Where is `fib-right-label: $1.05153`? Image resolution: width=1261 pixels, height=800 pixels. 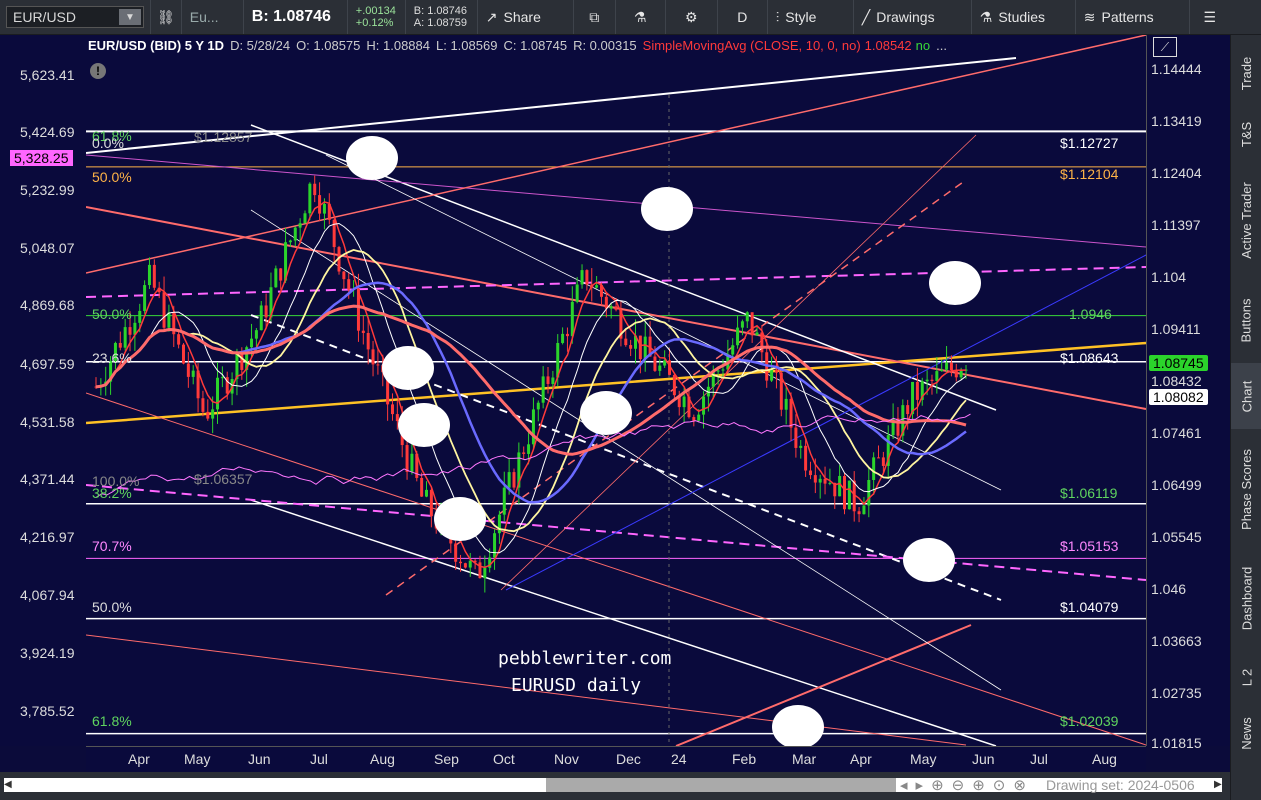
fib-right-label: $1.05153 is located at coordinates (1089, 546).